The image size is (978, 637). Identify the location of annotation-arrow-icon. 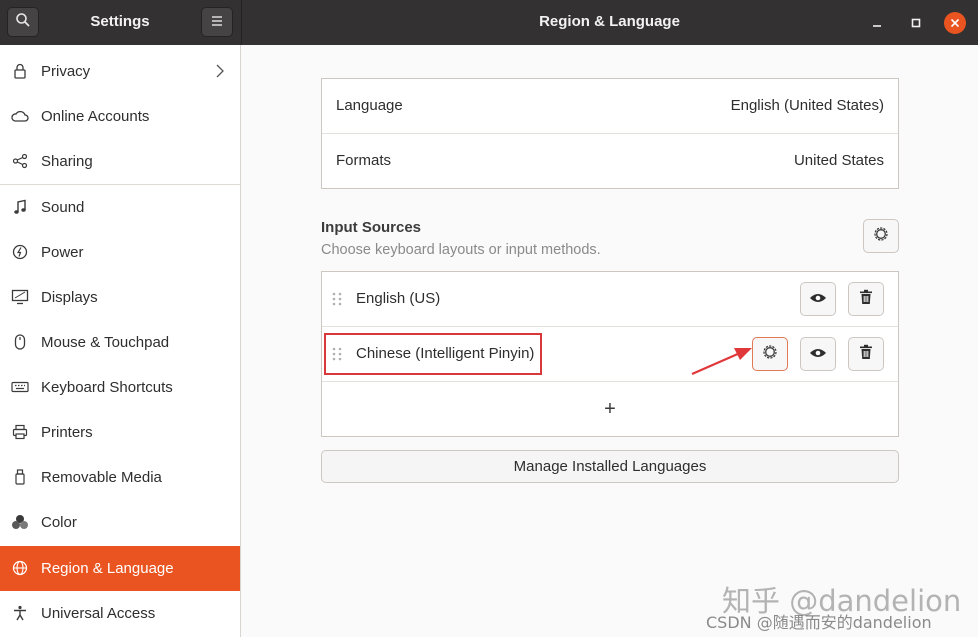
(721, 362).